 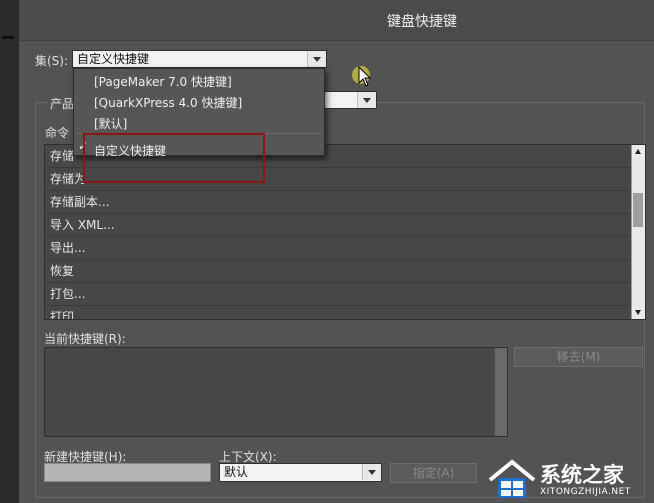 I want to click on scroll-up-icon, so click(x=638, y=151).